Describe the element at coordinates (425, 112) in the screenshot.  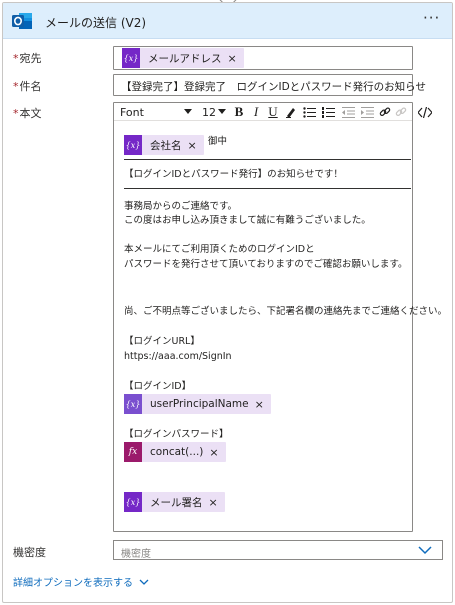
I see `code-view-icon` at that location.